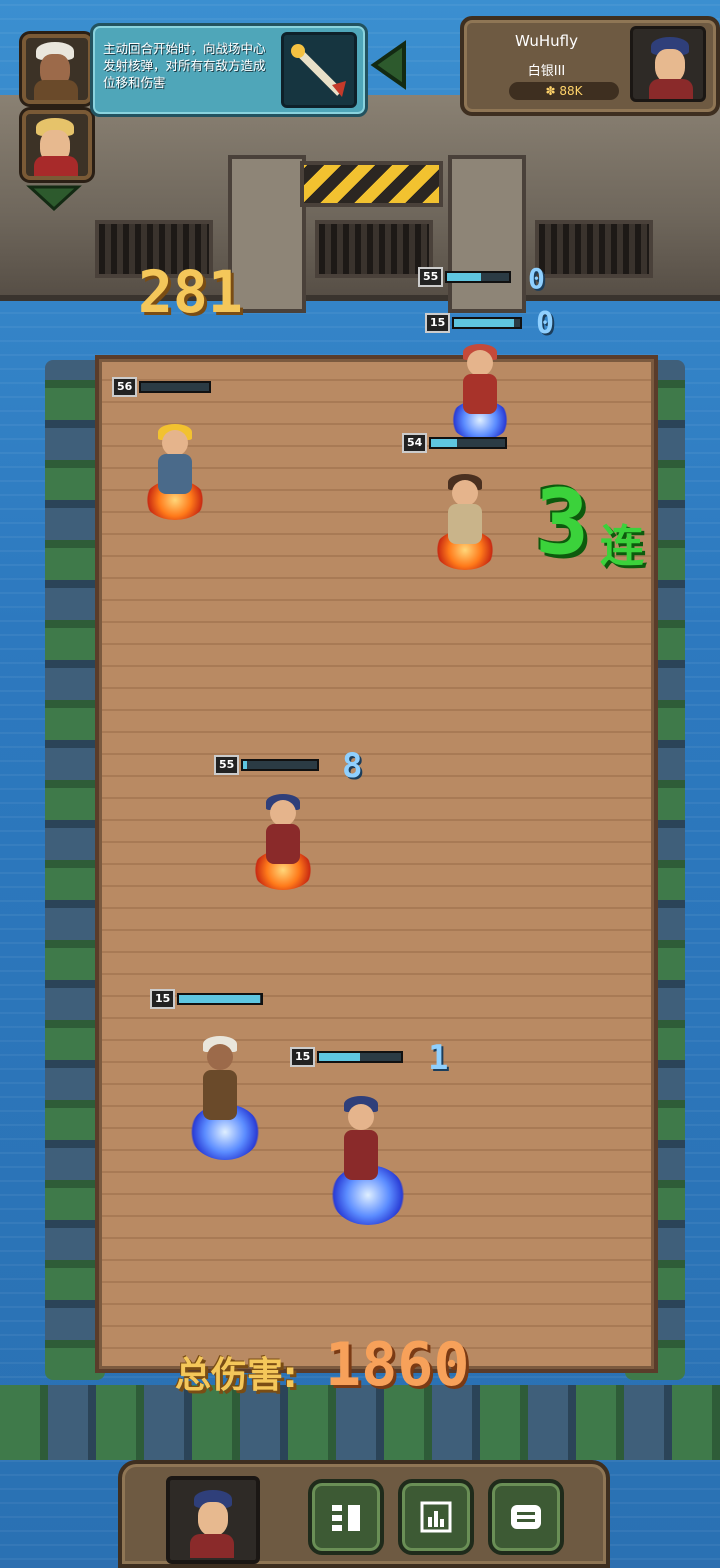  I want to click on player-card: WuHufly 白银III ✽ 88K, so click(590, 66).